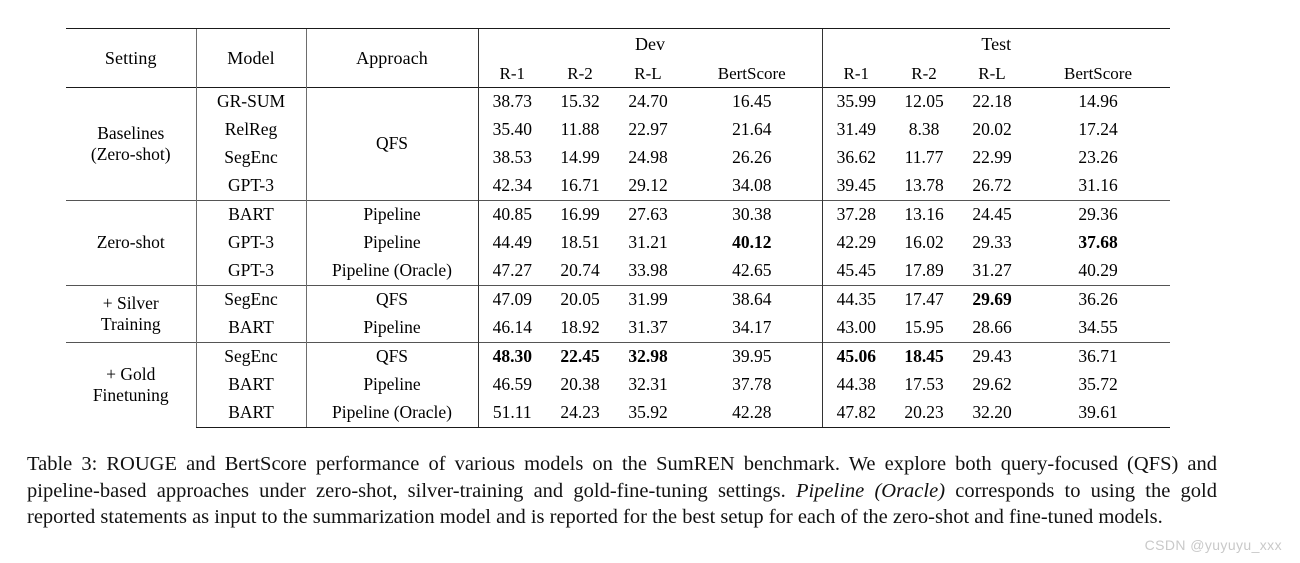  What do you see at coordinates (996, 43) in the screenshot?
I see `col-group-header-test: Test` at bounding box center [996, 43].